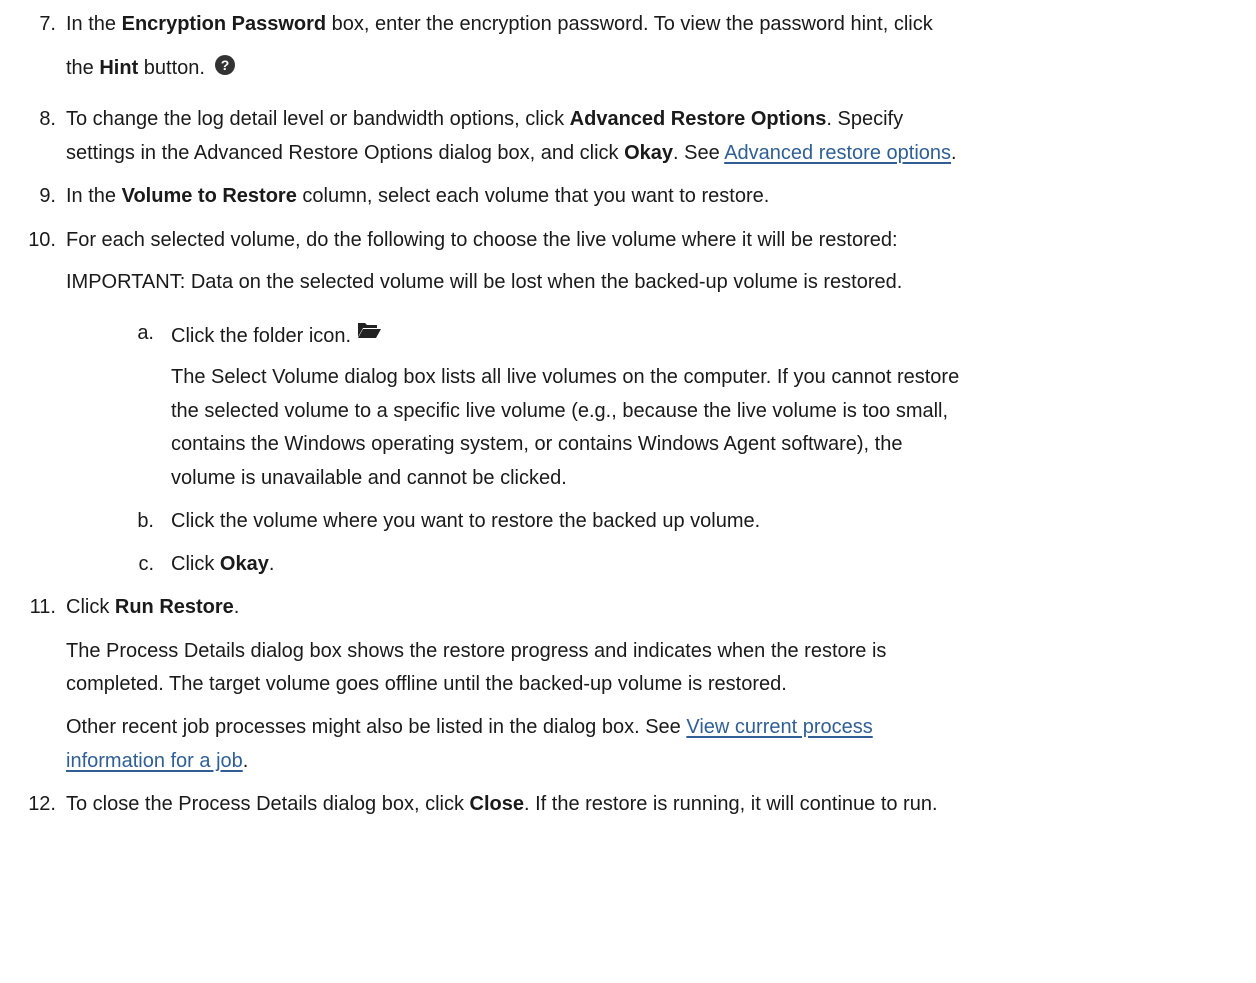  Describe the element at coordinates (209, 196) in the screenshot. I see `term-volume-to-restore: Volume to Restore` at that location.